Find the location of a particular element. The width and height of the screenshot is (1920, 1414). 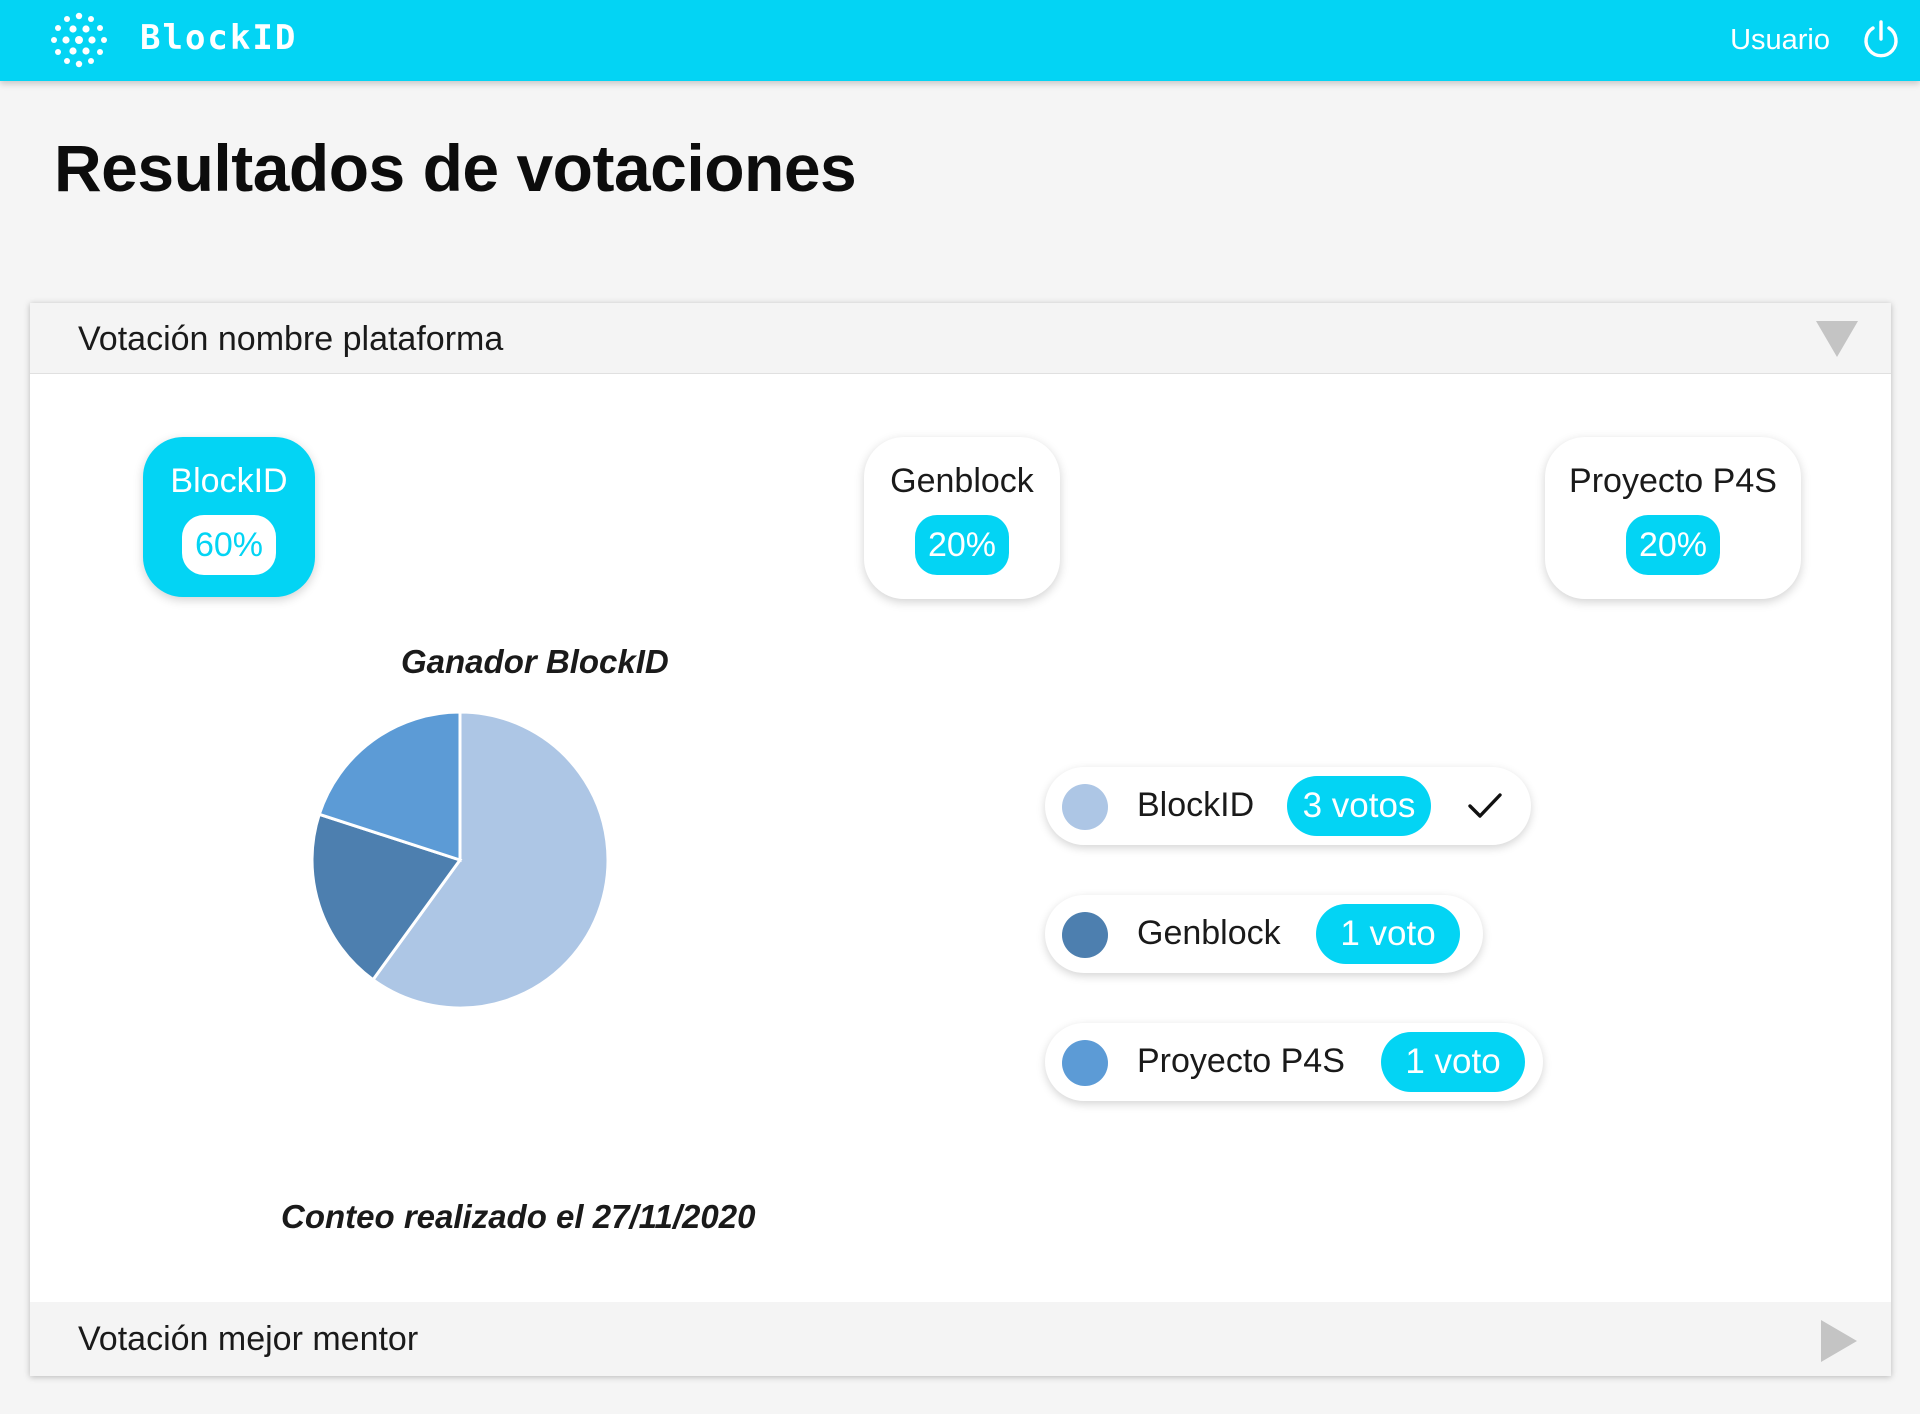

legend-item-blockid: BlockID 3 votos is located at coordinates (1288, 806).